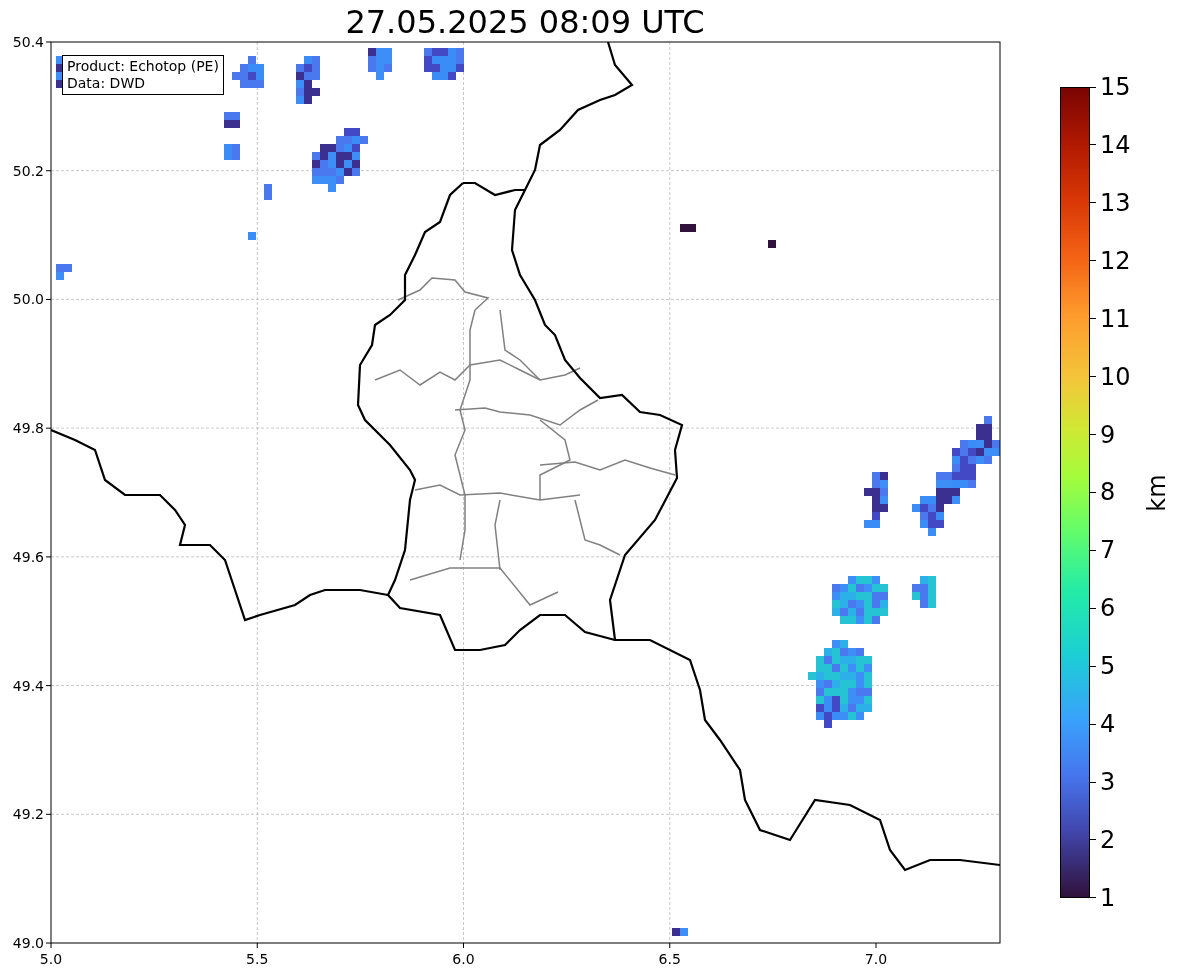 The width and height of the screenshot is (1178, 976). What do you see at coordinates (1115, 144) in the screenshot?
I see `colorbar-tick-label: 14` at bounding box center [1115, 144].